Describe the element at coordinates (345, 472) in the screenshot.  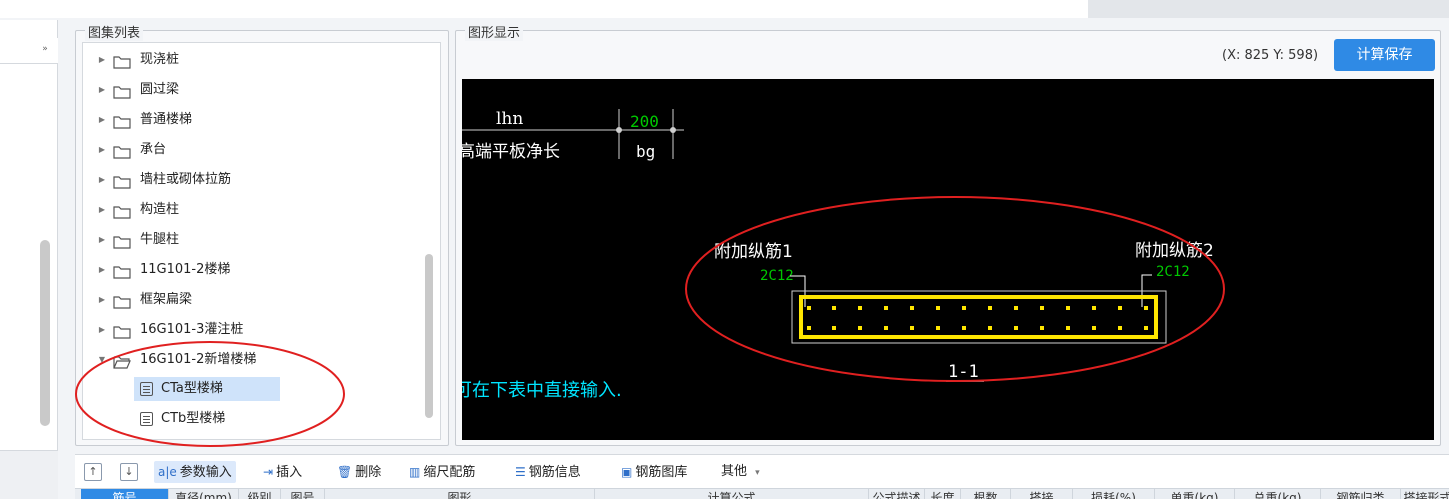
I see `trash-icon: 🗑` at that location.